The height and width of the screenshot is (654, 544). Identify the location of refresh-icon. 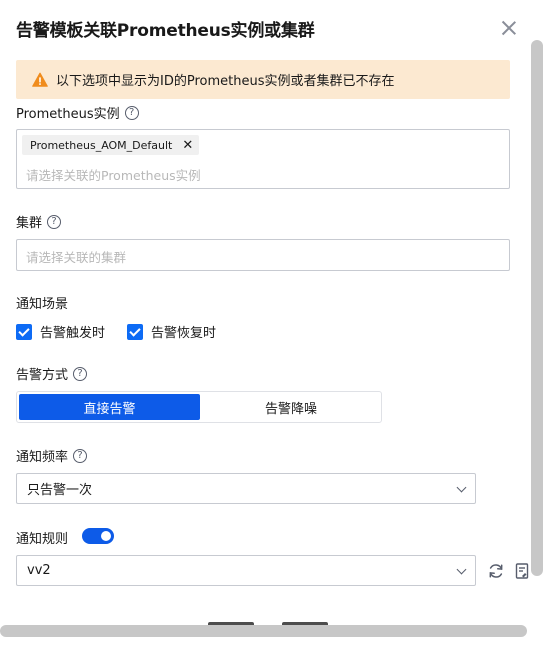
(496, 571).